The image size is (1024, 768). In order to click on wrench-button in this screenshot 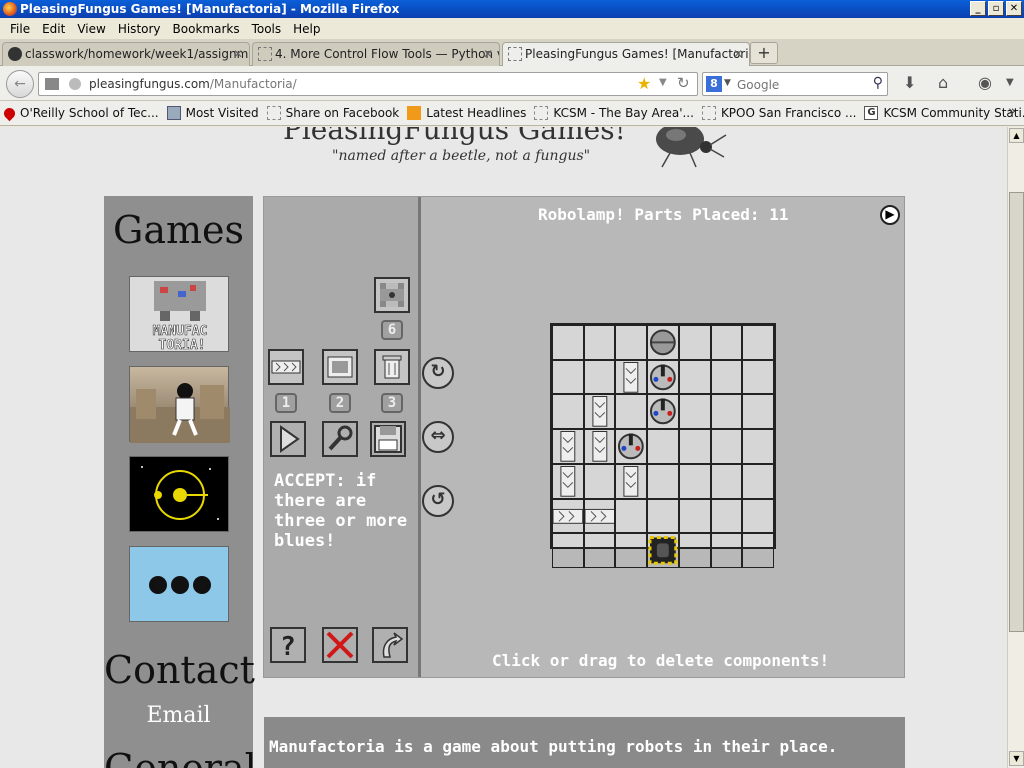, I will do `click(340, 439)`.